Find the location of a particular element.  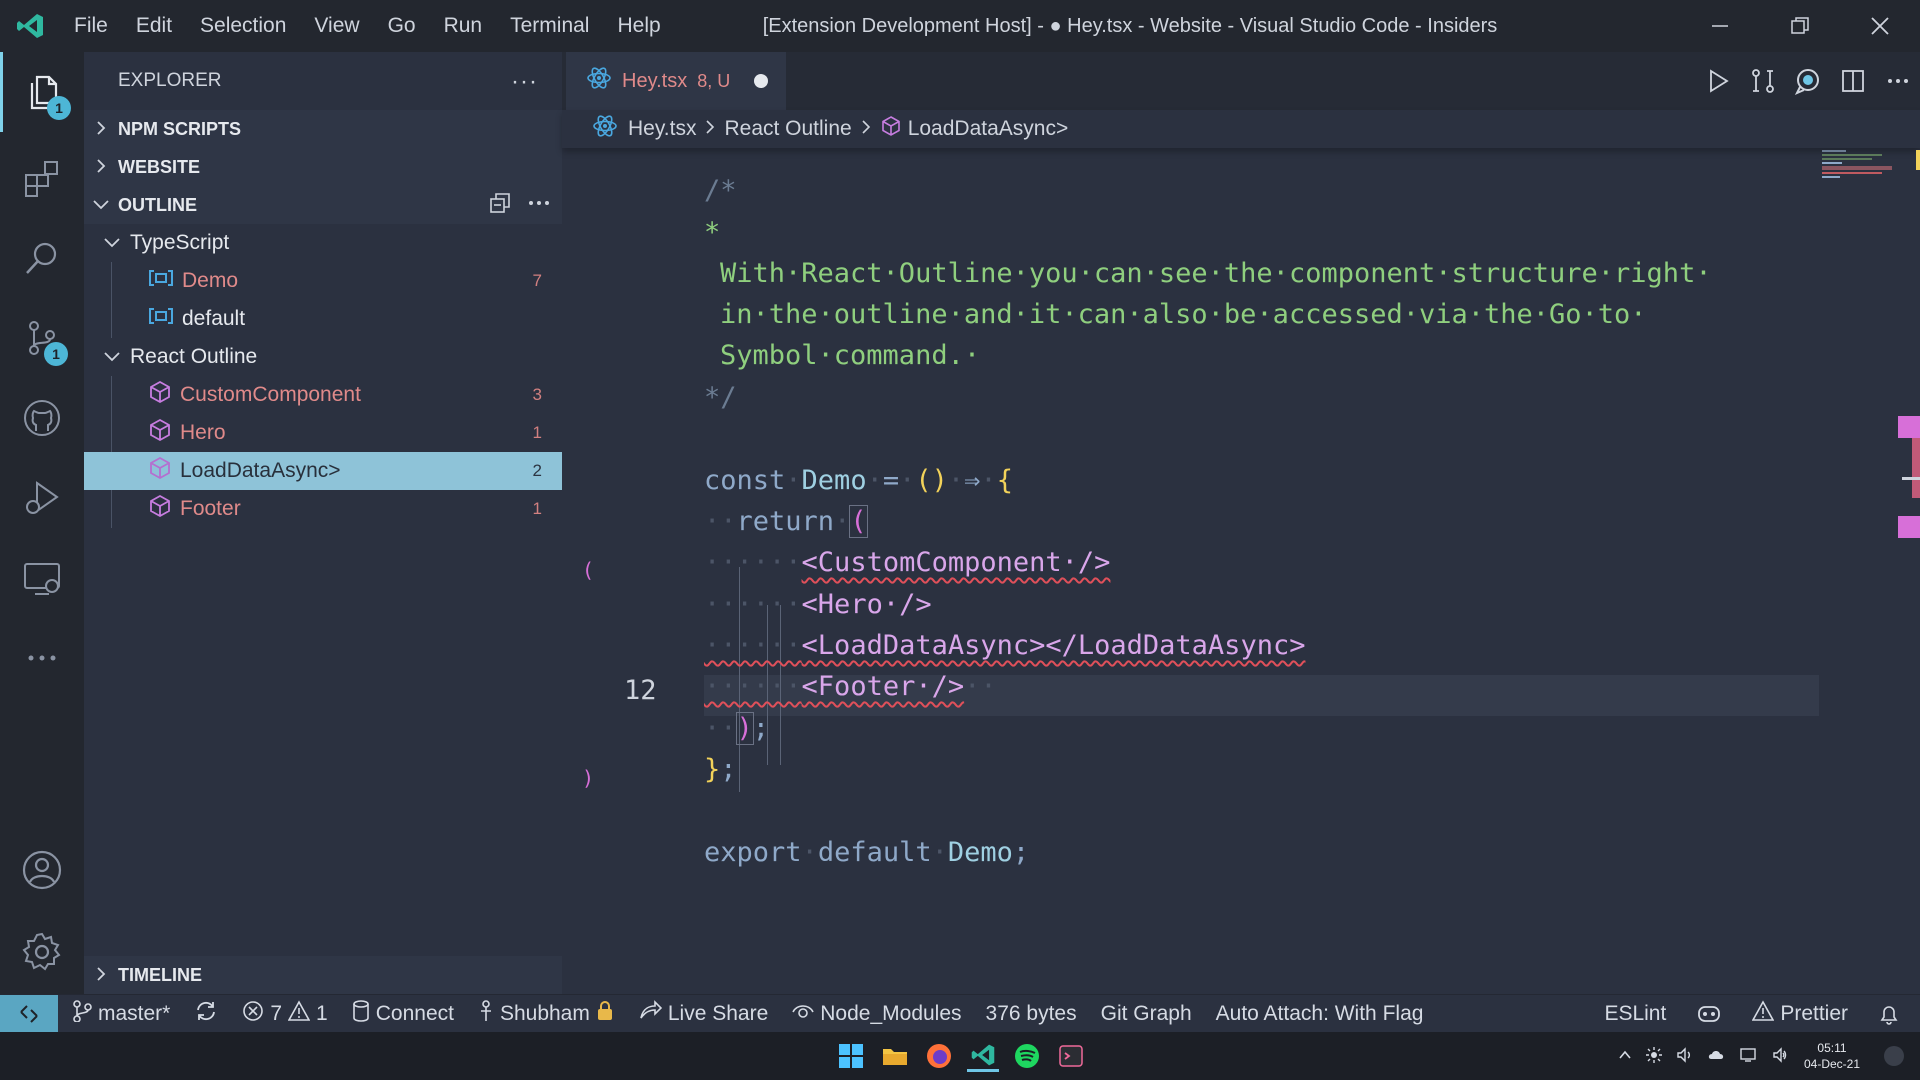

file-explorer-icon is located at coordinates (895, 1056).